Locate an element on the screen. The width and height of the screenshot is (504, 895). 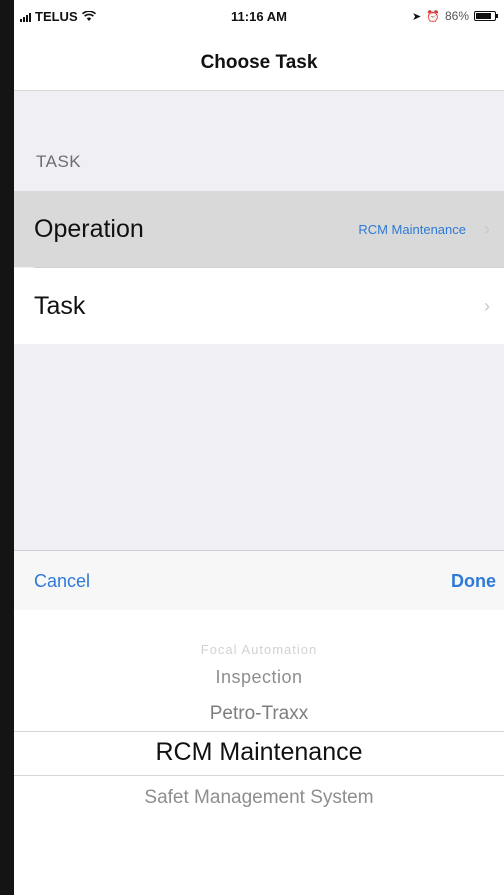
row-operation-value: RCM Maintenance is located at coordinates (412, 229).